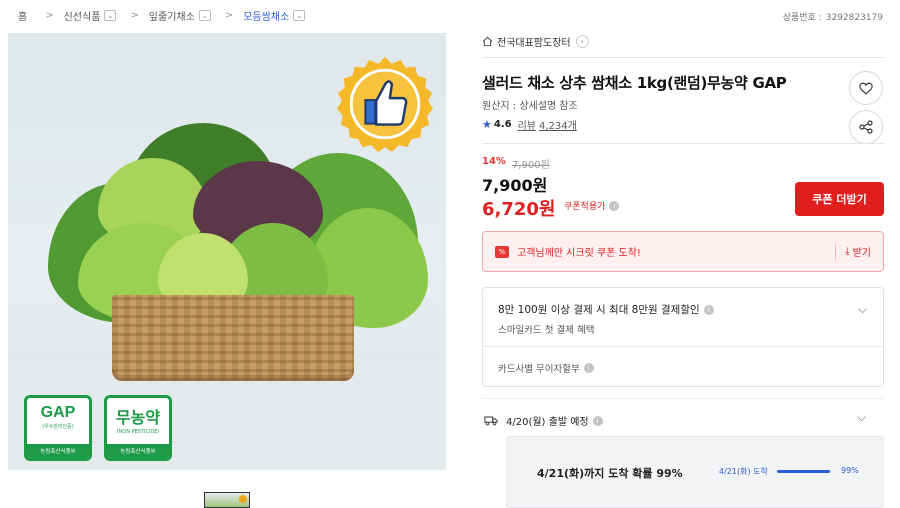 The image size is (900, 508). I want to click on discount-row: 14% 7,900원, so click(516, 163).